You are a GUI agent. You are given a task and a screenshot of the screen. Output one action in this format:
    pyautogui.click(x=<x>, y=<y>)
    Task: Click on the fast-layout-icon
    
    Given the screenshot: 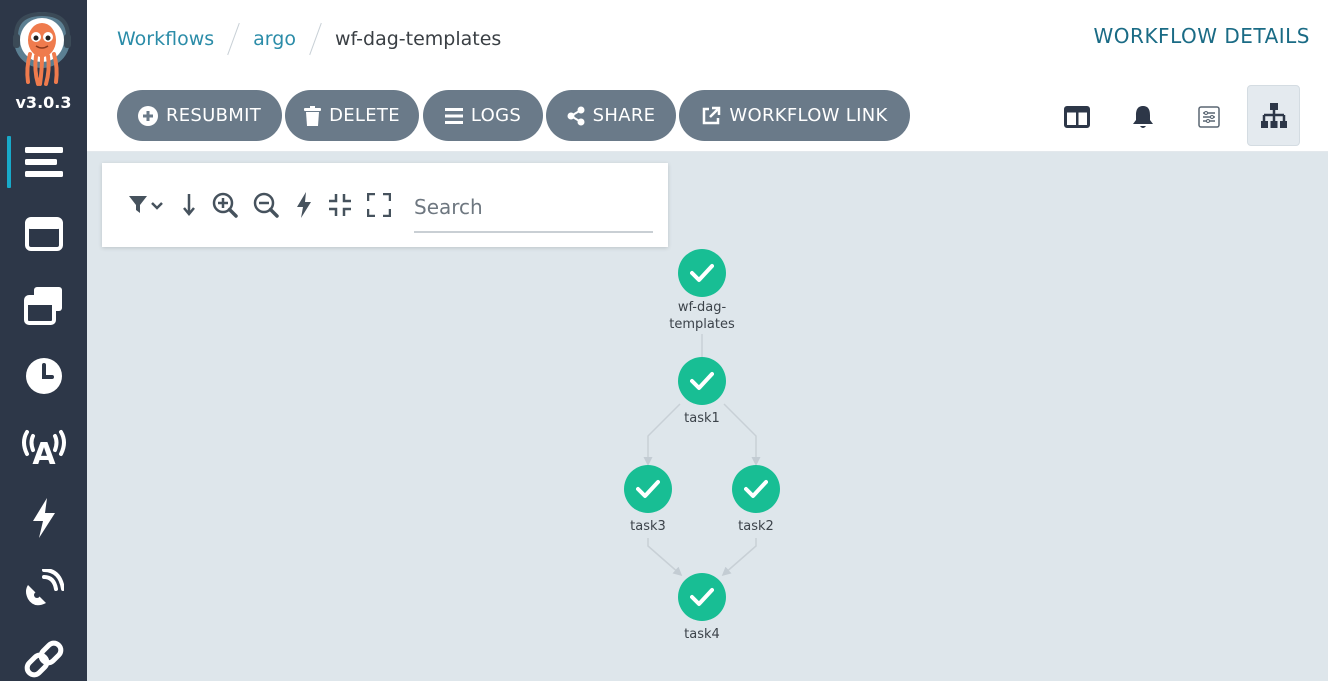 What is the action you would take?
    pyautogui.click(x=304, y=205)
    